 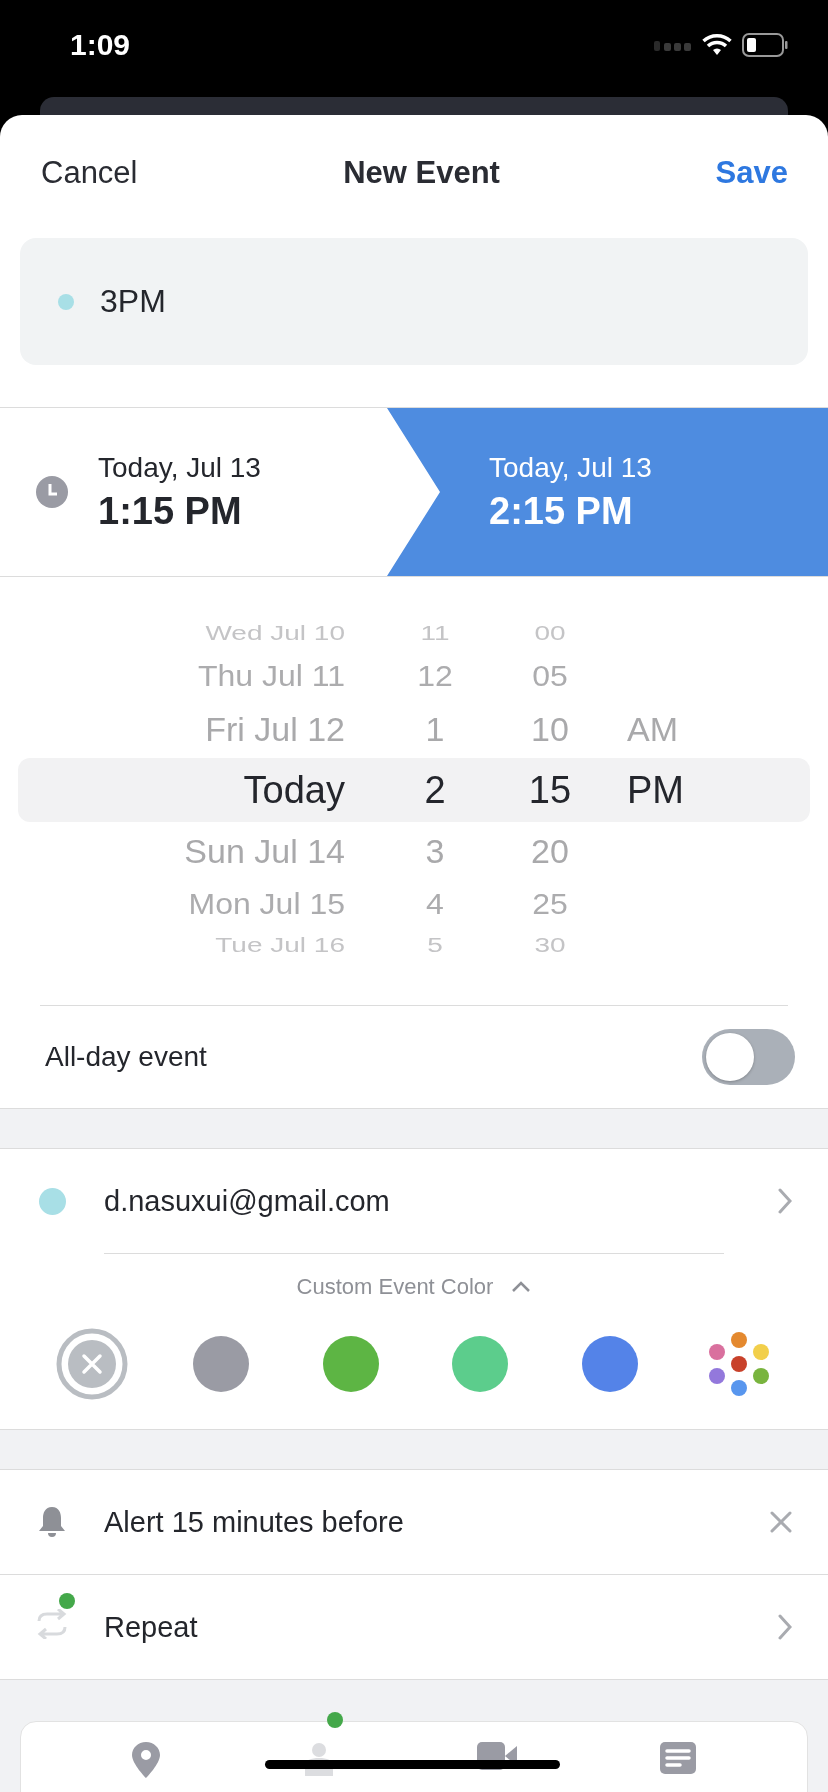 I want to click on notes-icon, so click(x=677, y=1758).